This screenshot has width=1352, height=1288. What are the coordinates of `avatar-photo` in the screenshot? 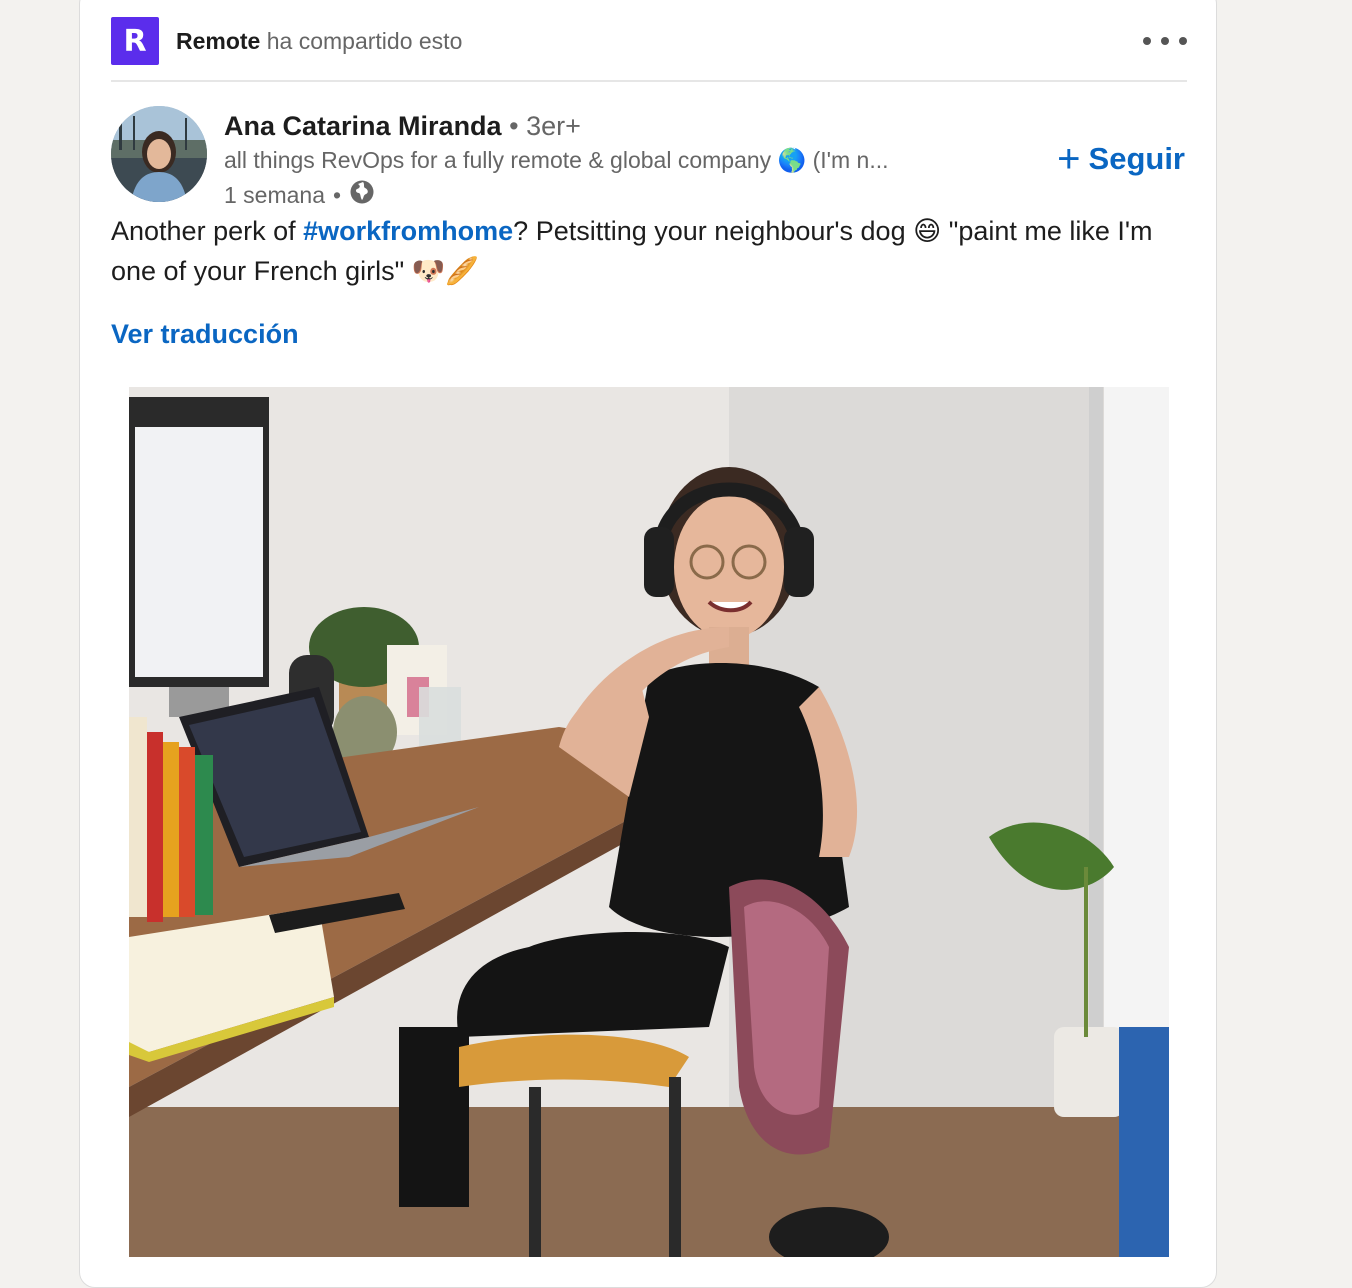 It's located at (159, 154).